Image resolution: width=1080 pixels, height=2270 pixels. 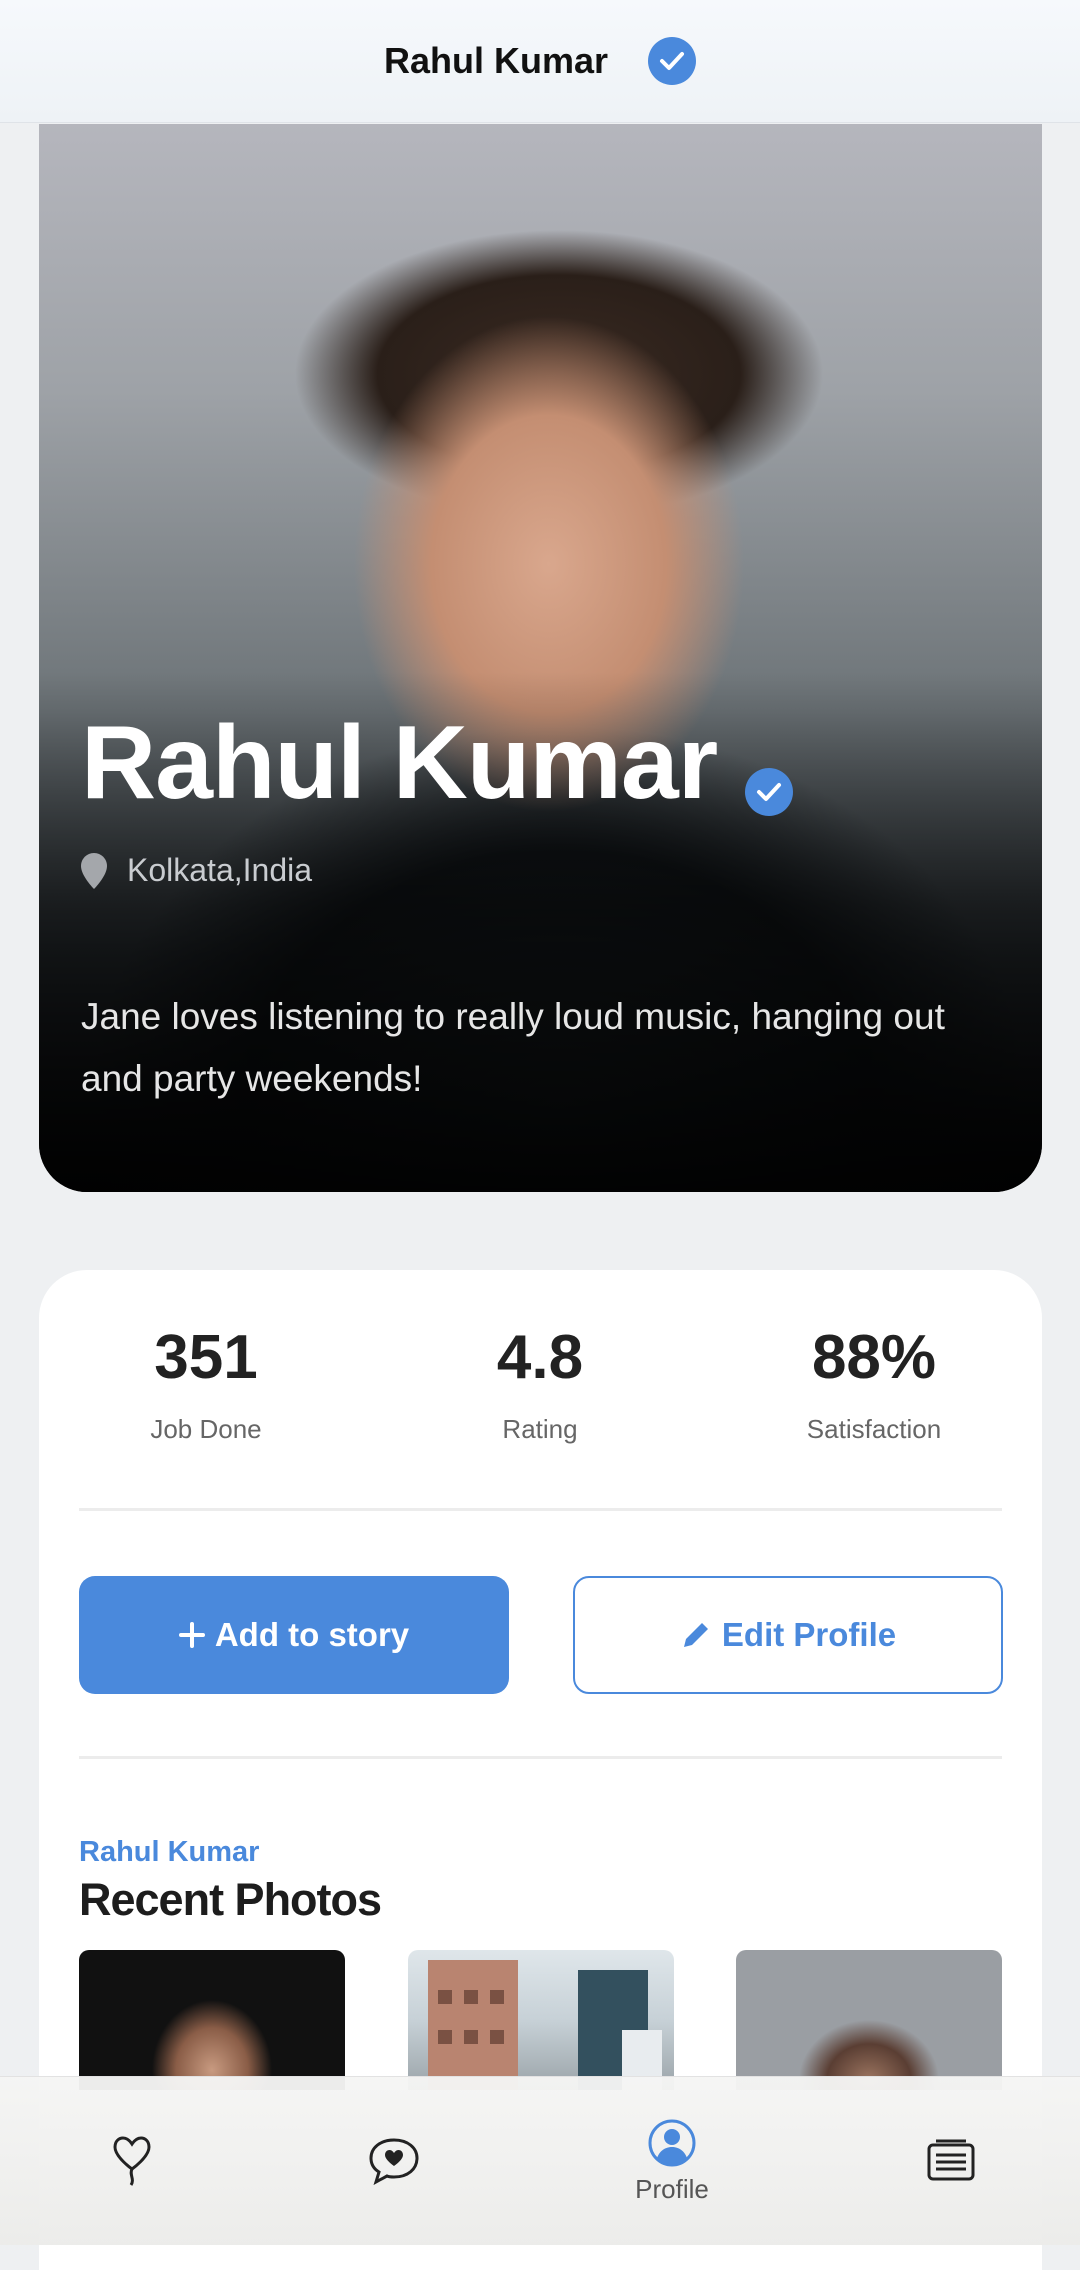 What do you see at coordinates (169, 1852) in the screenshot?
I see `section-subtitle: Rahul Kumar` at bounding box center [169, 1852].